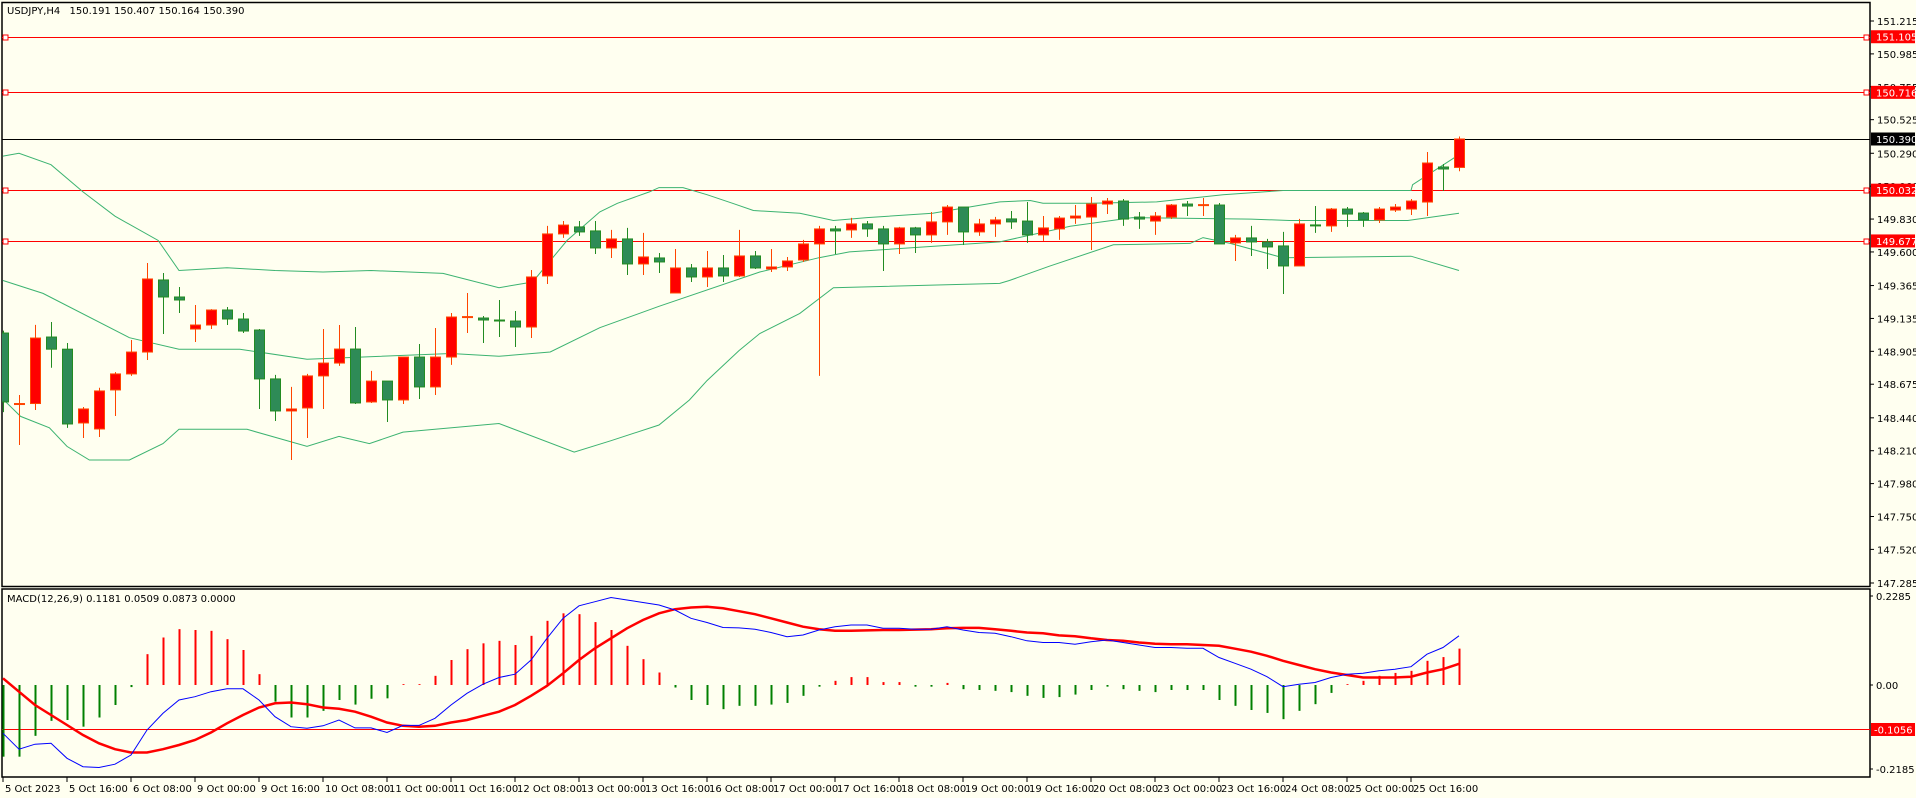  Describe the element at coordinates (156, 11) in the screenshot. I see `ohlc-readout: 150.191 150.407 150.164 150.390` at that location.